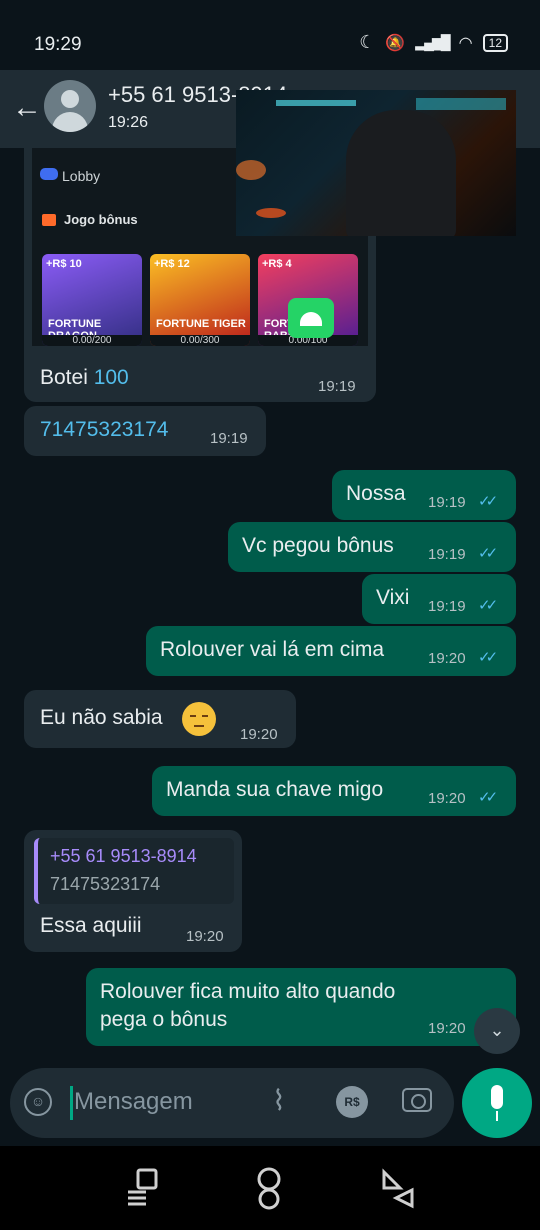 This screenshot has width=540, height=1230. I want to click on battery-icon: 12, so click(495, 42).